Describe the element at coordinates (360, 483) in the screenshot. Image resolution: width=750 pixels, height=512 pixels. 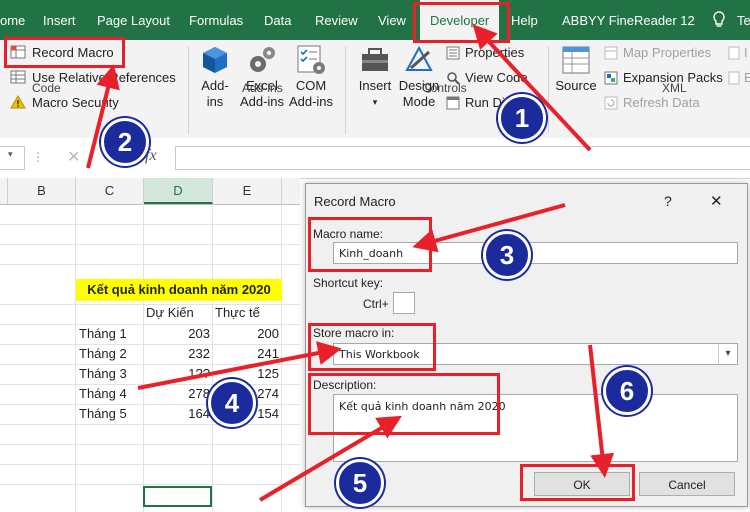
I see `step-badge-5: 5` at that location.